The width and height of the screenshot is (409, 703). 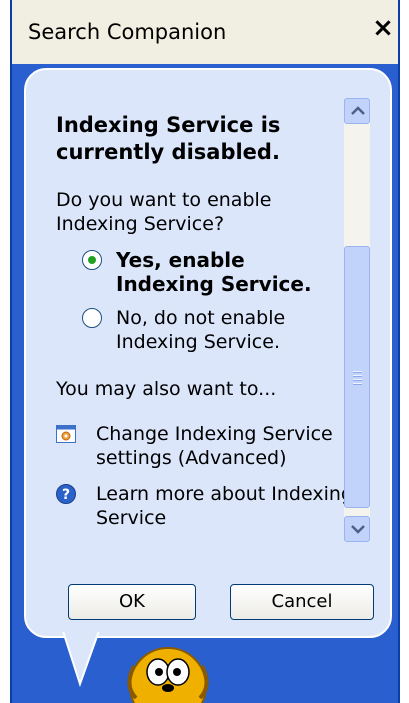 I want to click on ok-button: OK, so click(x=132, y=602).